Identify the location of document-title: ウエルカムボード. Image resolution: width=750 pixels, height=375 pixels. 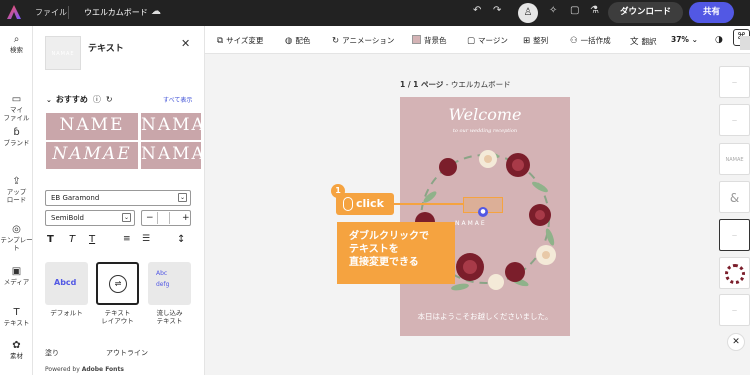
(116, 12).